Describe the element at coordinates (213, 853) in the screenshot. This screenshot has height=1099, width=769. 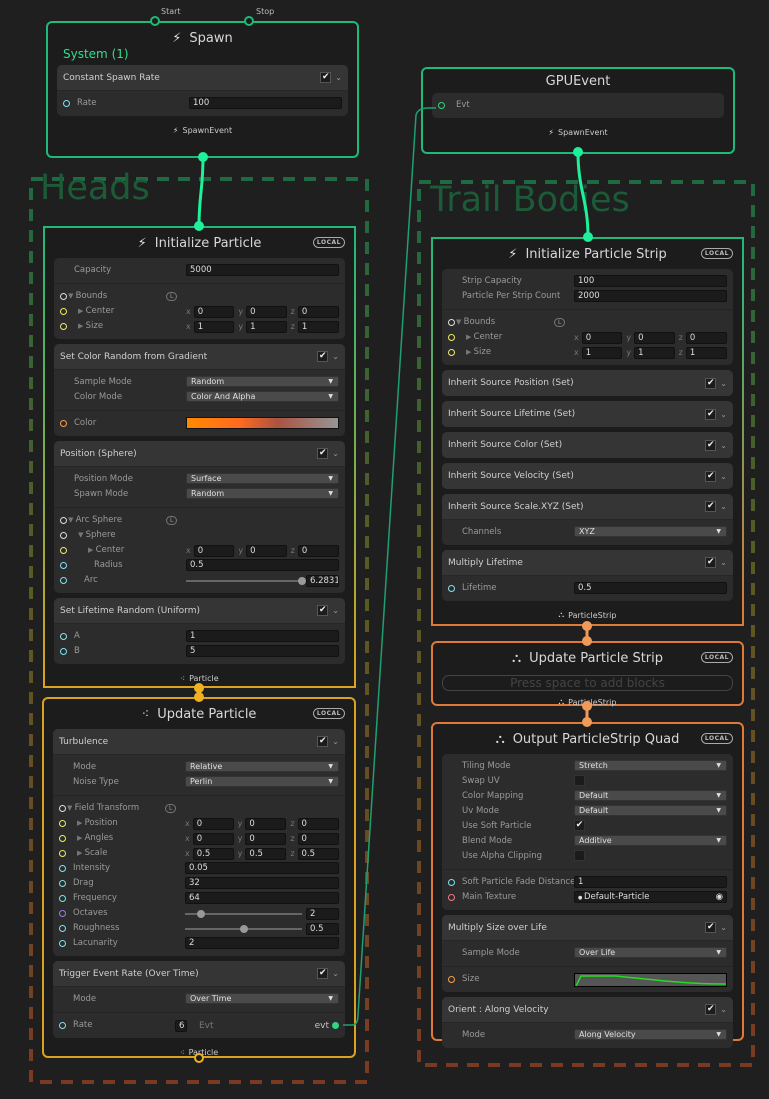
I see `component-x-input: 0.5` at that location.